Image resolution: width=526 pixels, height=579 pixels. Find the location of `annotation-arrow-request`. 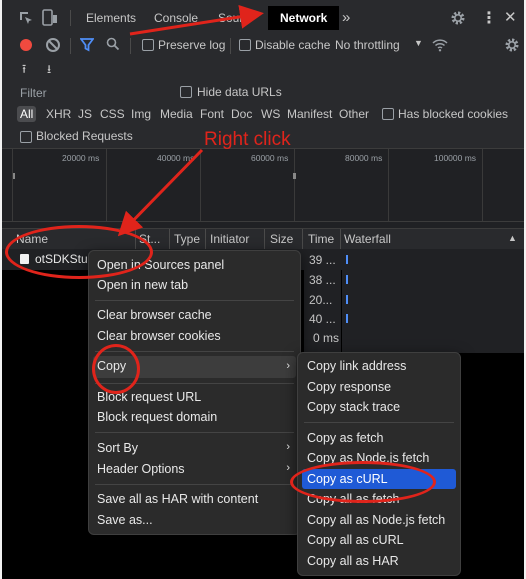

annotation-arrow-request is located at coordinates (160, 192).